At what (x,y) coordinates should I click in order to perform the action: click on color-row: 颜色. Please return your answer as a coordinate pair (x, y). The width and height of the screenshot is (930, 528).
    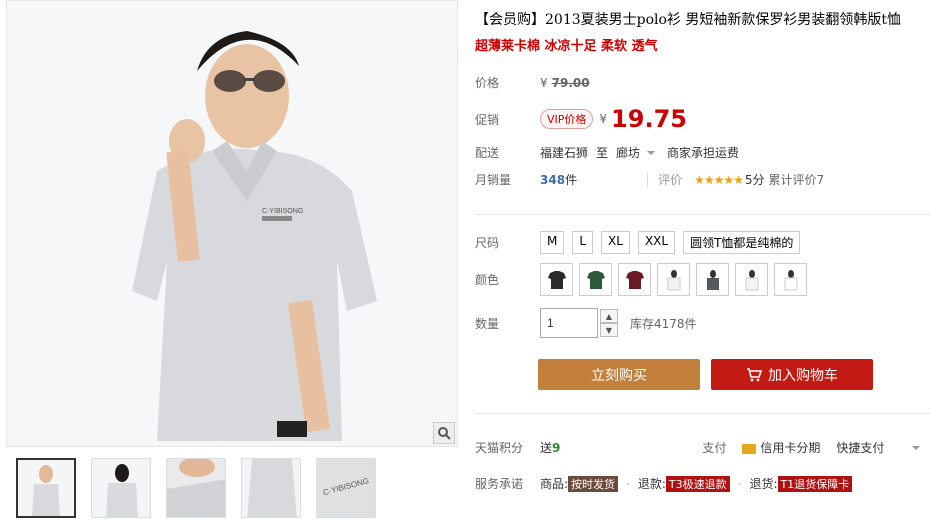
    Looking at the image, I should click on (702, 279).